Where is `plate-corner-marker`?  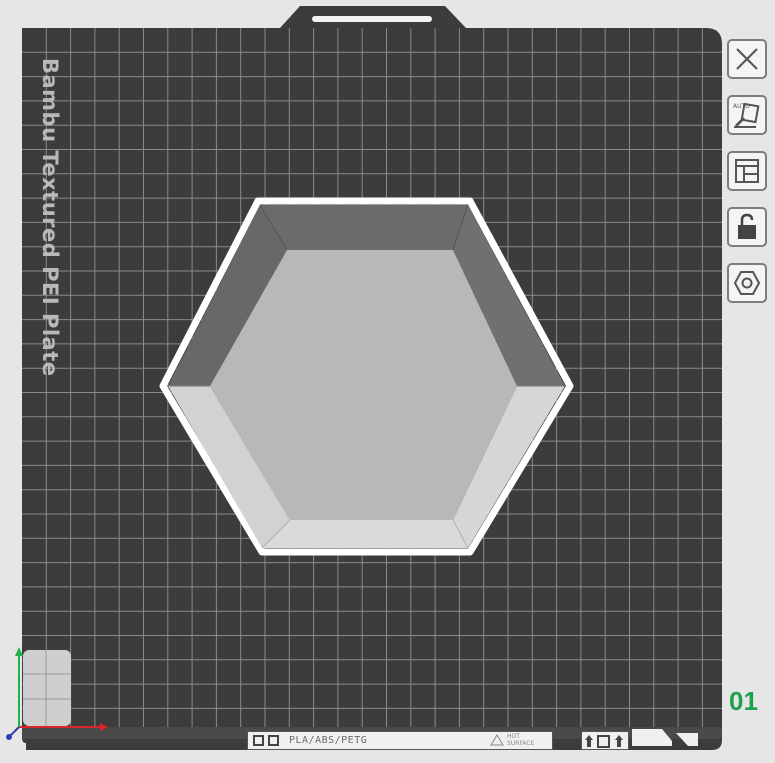
plate-corner-marker is located at coordinates (665, 737).